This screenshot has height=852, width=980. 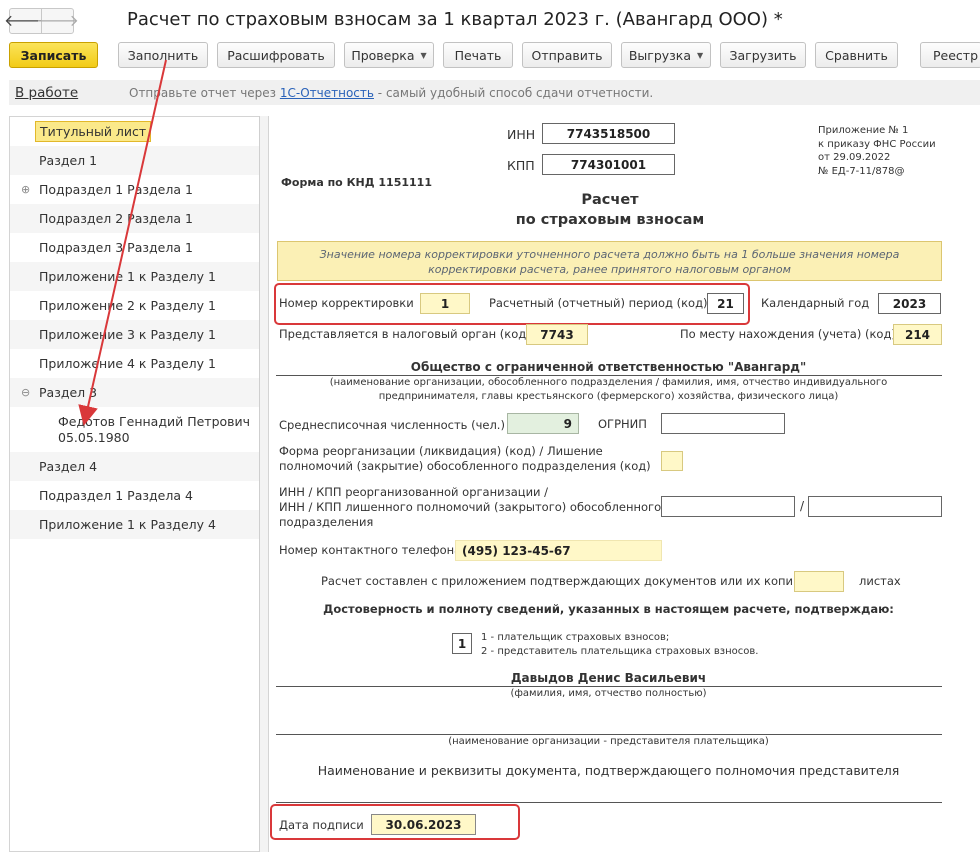 What do you see at coordinates (122, 242) in the screenshot?
I see `annotation-arrow` at bounding box center [122, 242].